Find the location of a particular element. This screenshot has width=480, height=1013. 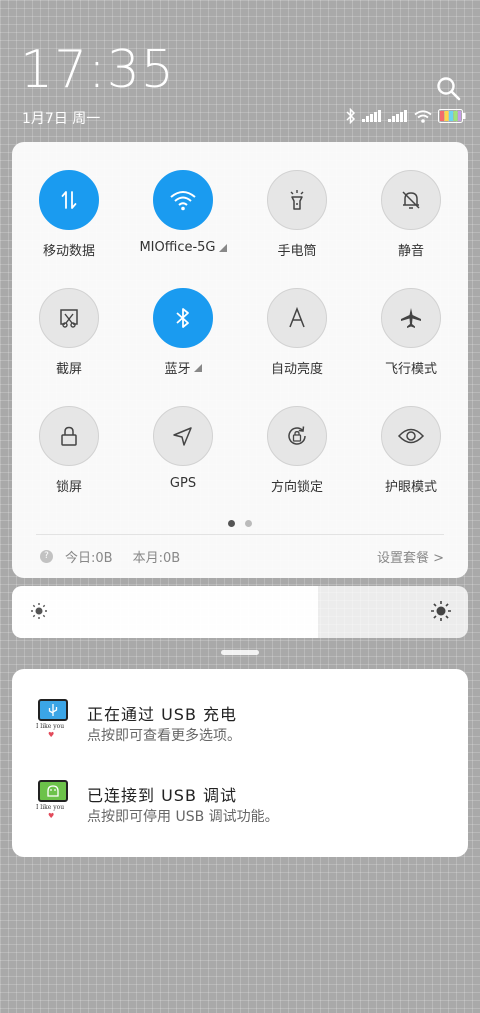

toggle-label-wifi: MIOffice-5G is located at coordinates (183, 247).